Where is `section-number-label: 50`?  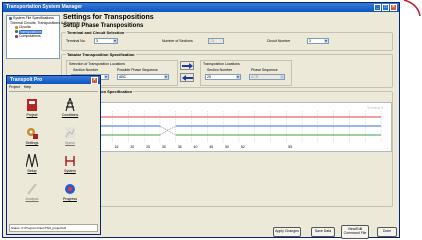
section-number-label: 50 is located at coordinates (227, 147).